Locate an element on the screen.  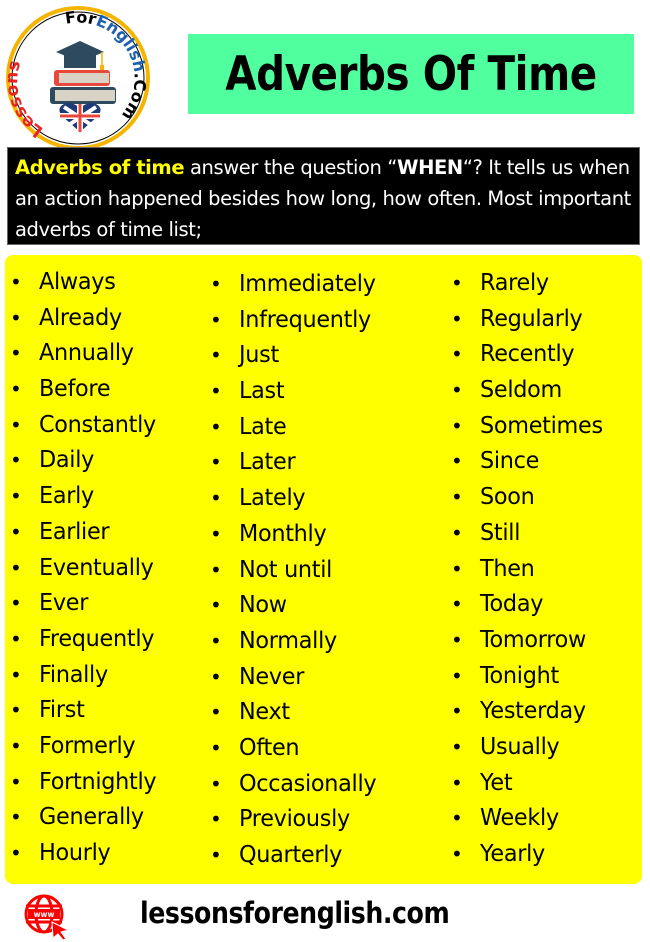
adverb-list-item: • Hourly is located at coordinates (86, 853).